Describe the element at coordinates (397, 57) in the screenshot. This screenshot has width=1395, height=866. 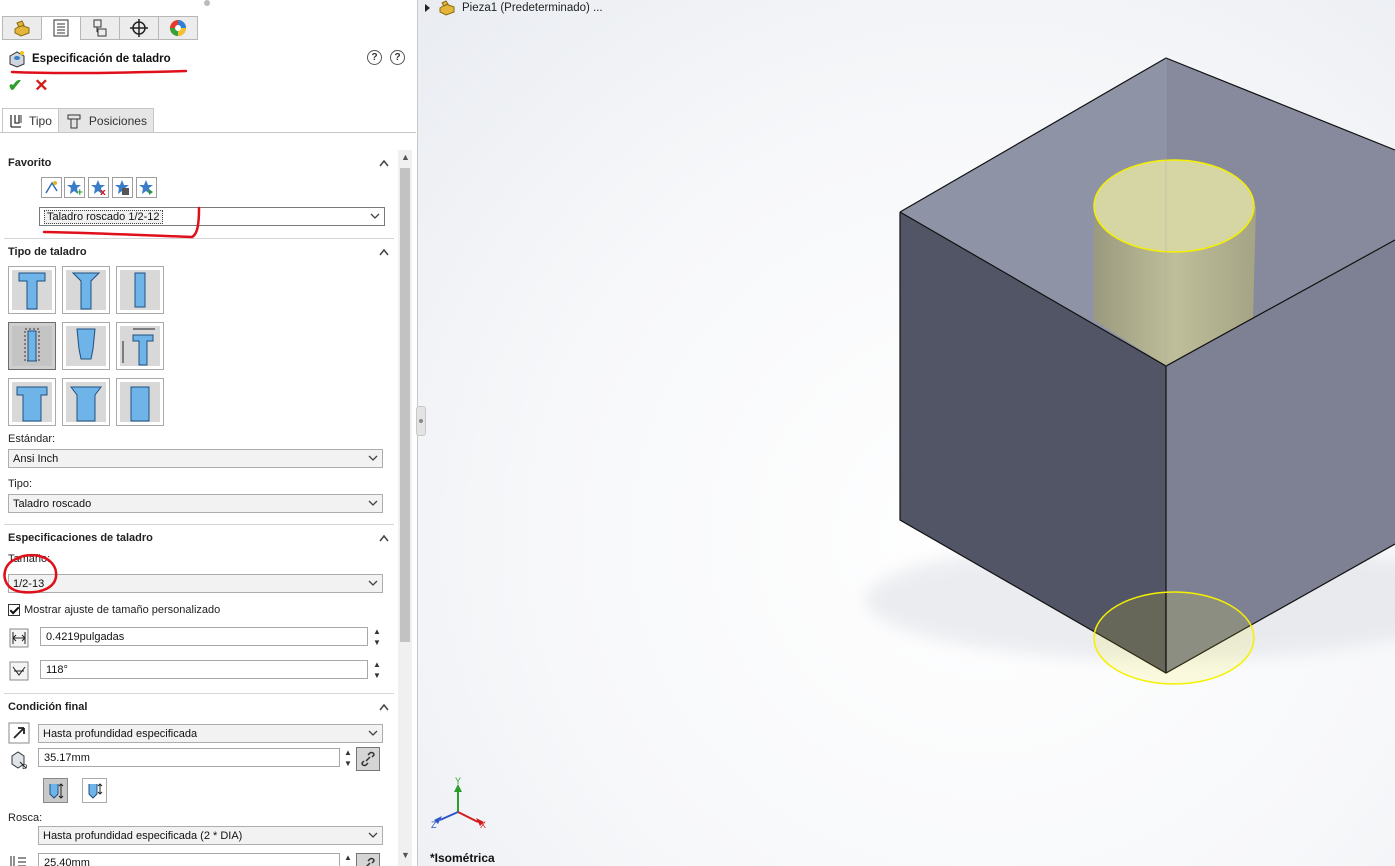
I see `help-icon: ?` at that location.